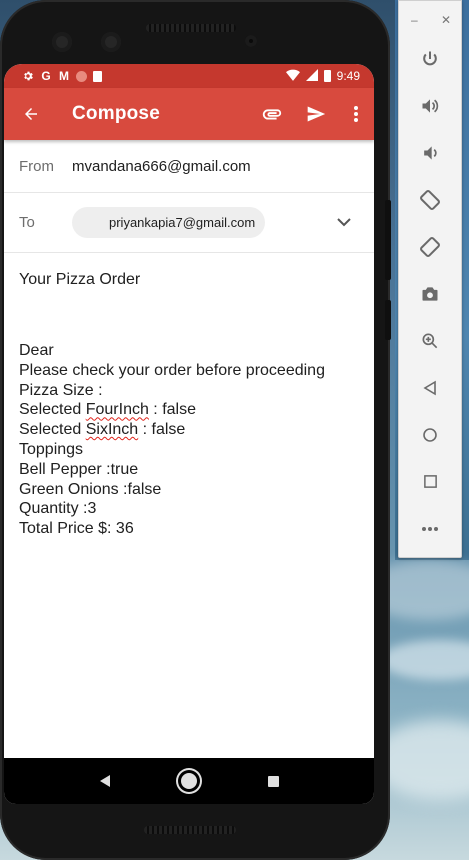 The image size is (469, 860). I want to click on misspelled-word: SixInch, so click(112, 429).